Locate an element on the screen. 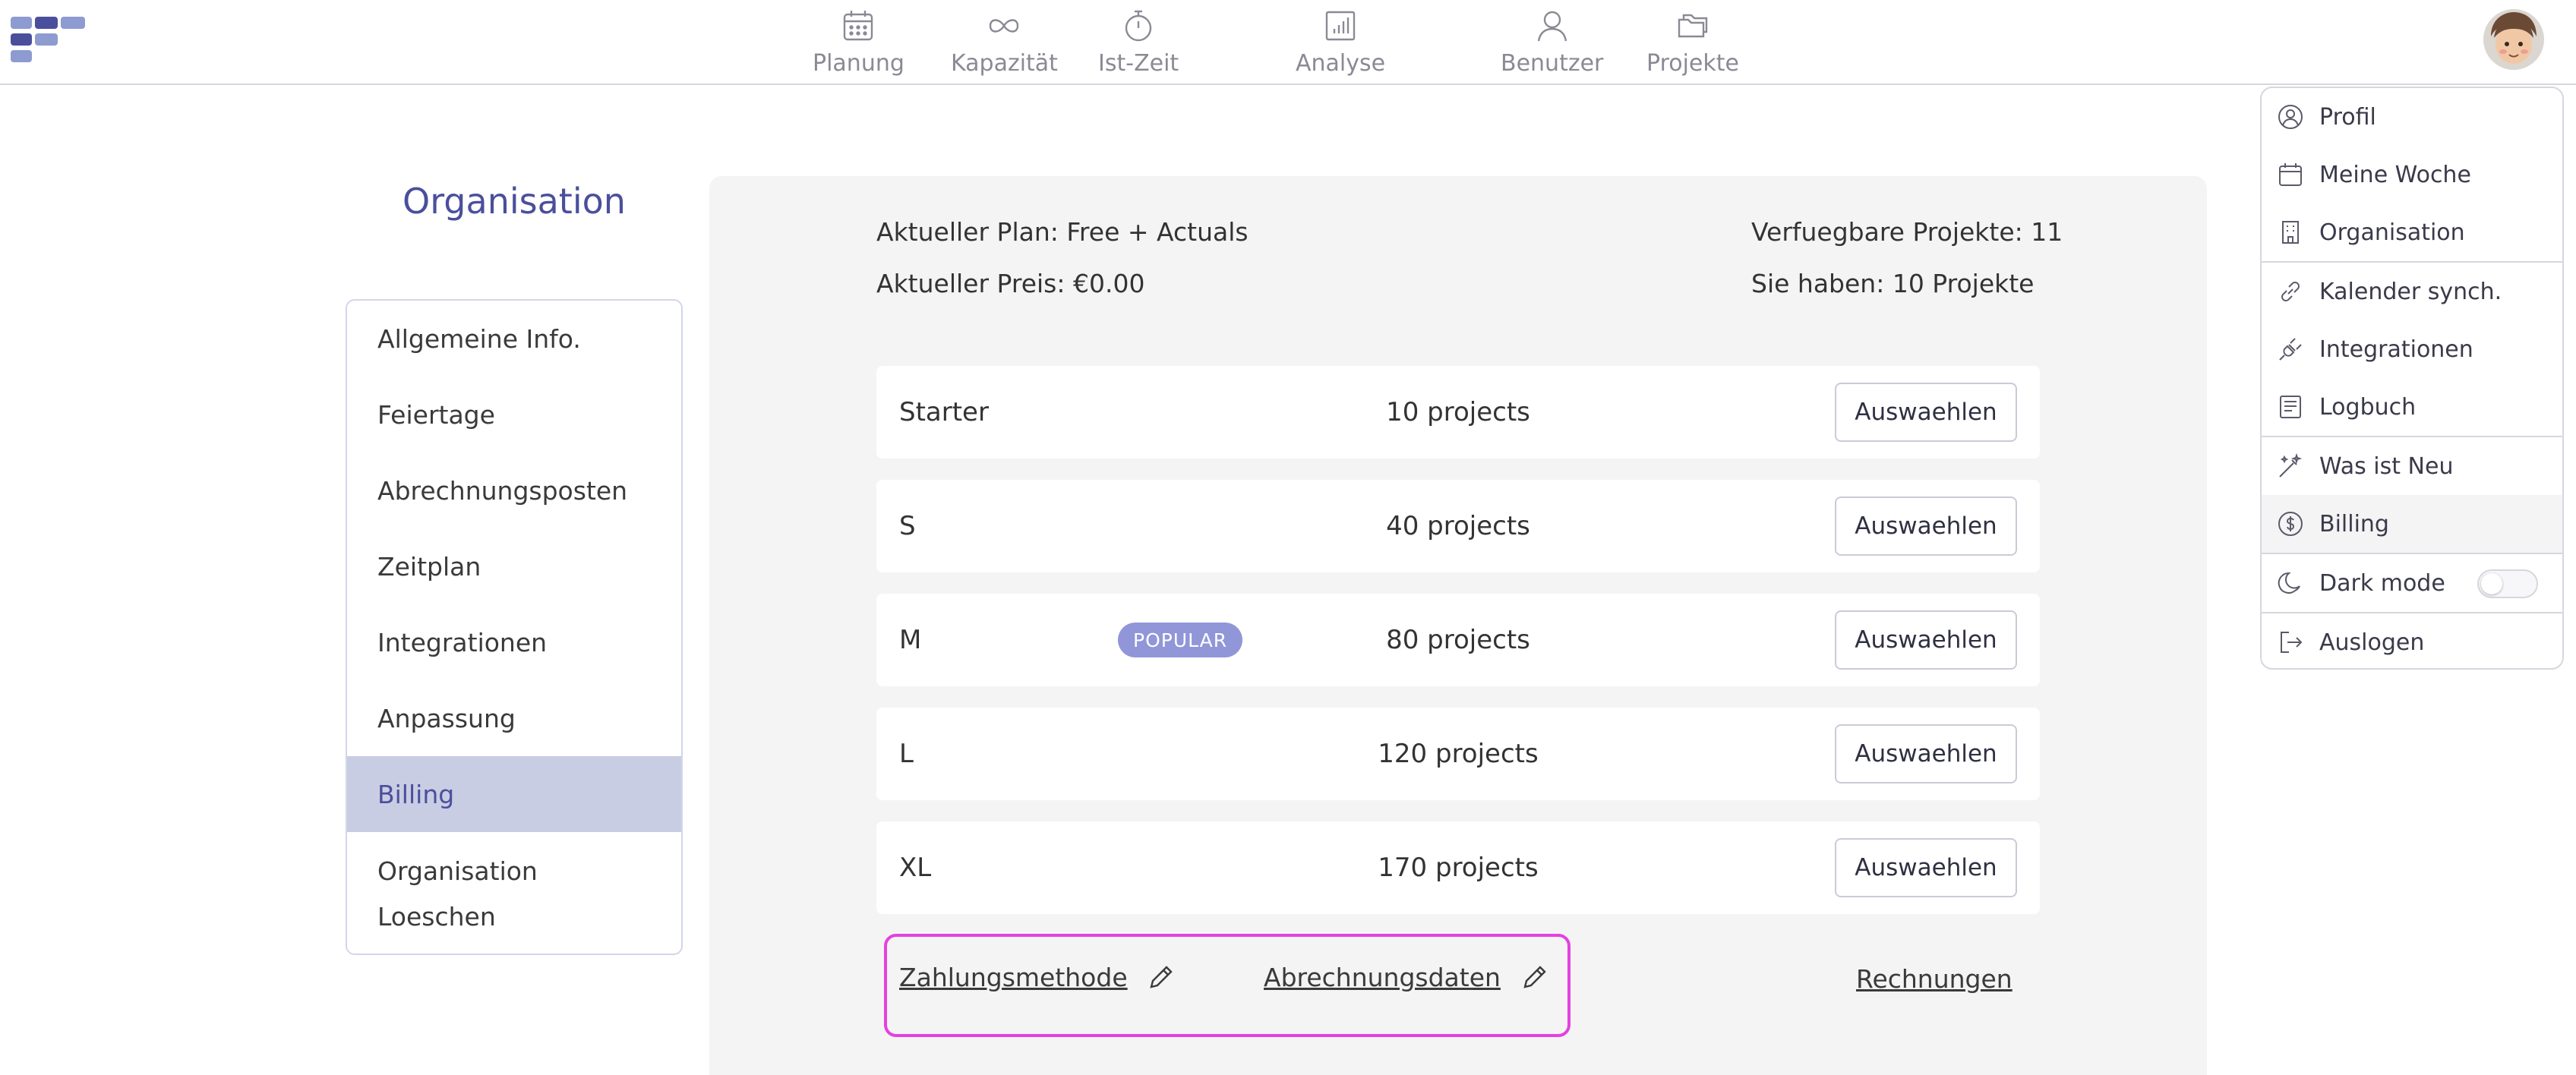  stopwatch-icon is located at coordinates (1138, 26).